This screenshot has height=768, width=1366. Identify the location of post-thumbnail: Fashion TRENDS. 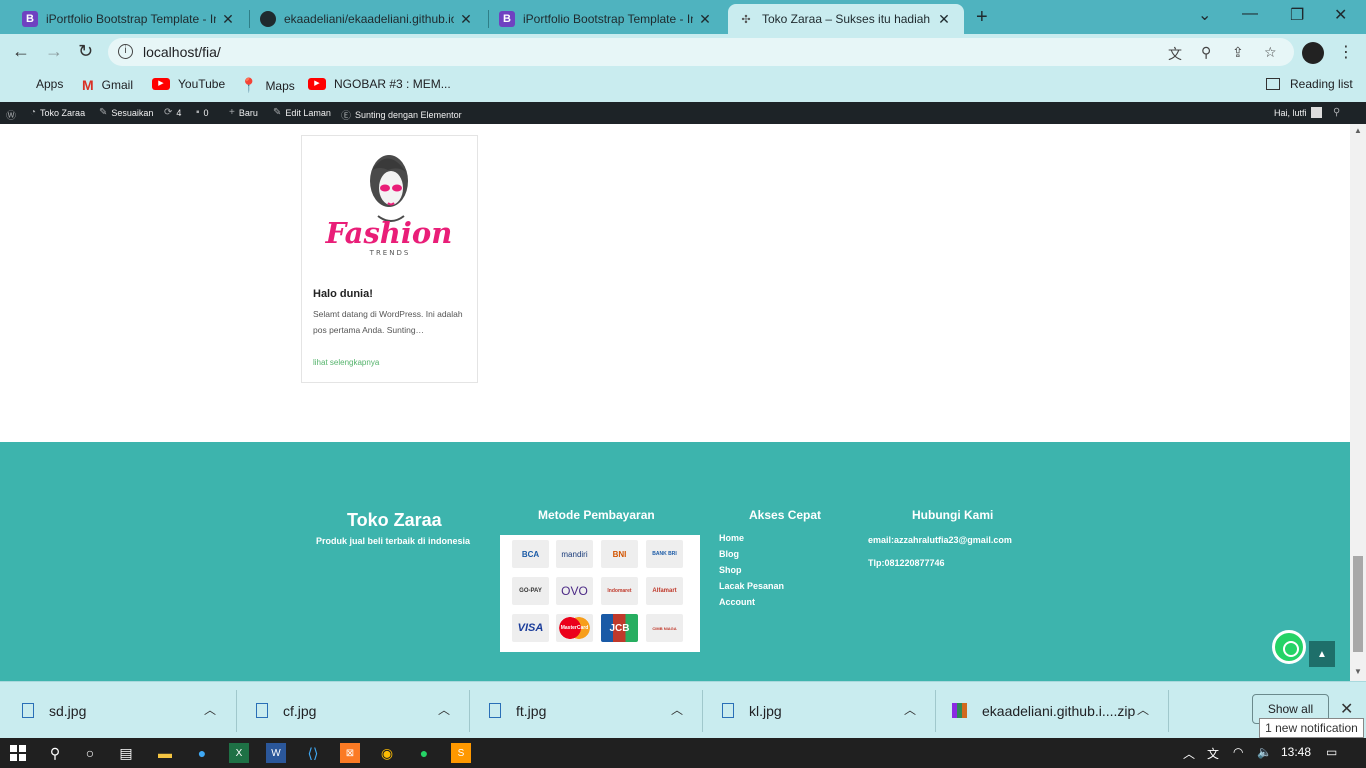
(389, 203).